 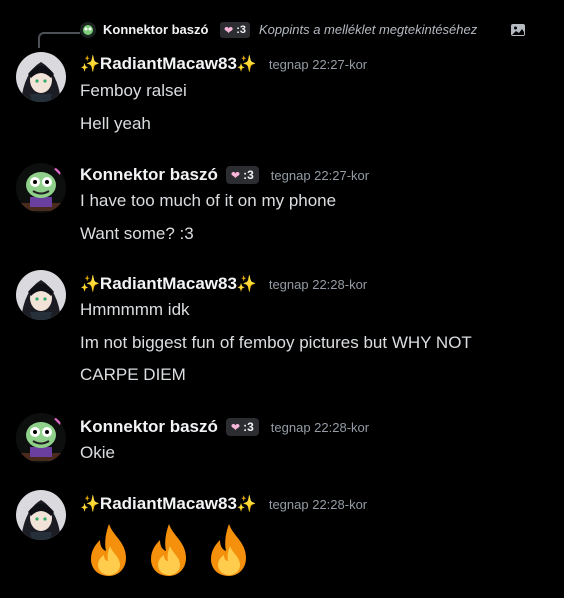 I want to click on reply-preview-text: Koppints a melléklet megtekintéséhez, so click(x=368, y=29).